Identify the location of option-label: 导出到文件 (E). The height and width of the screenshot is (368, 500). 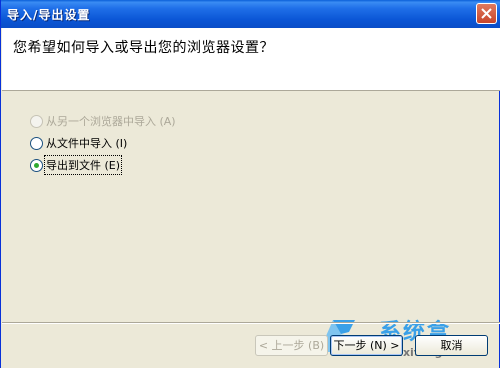
(83, 165).